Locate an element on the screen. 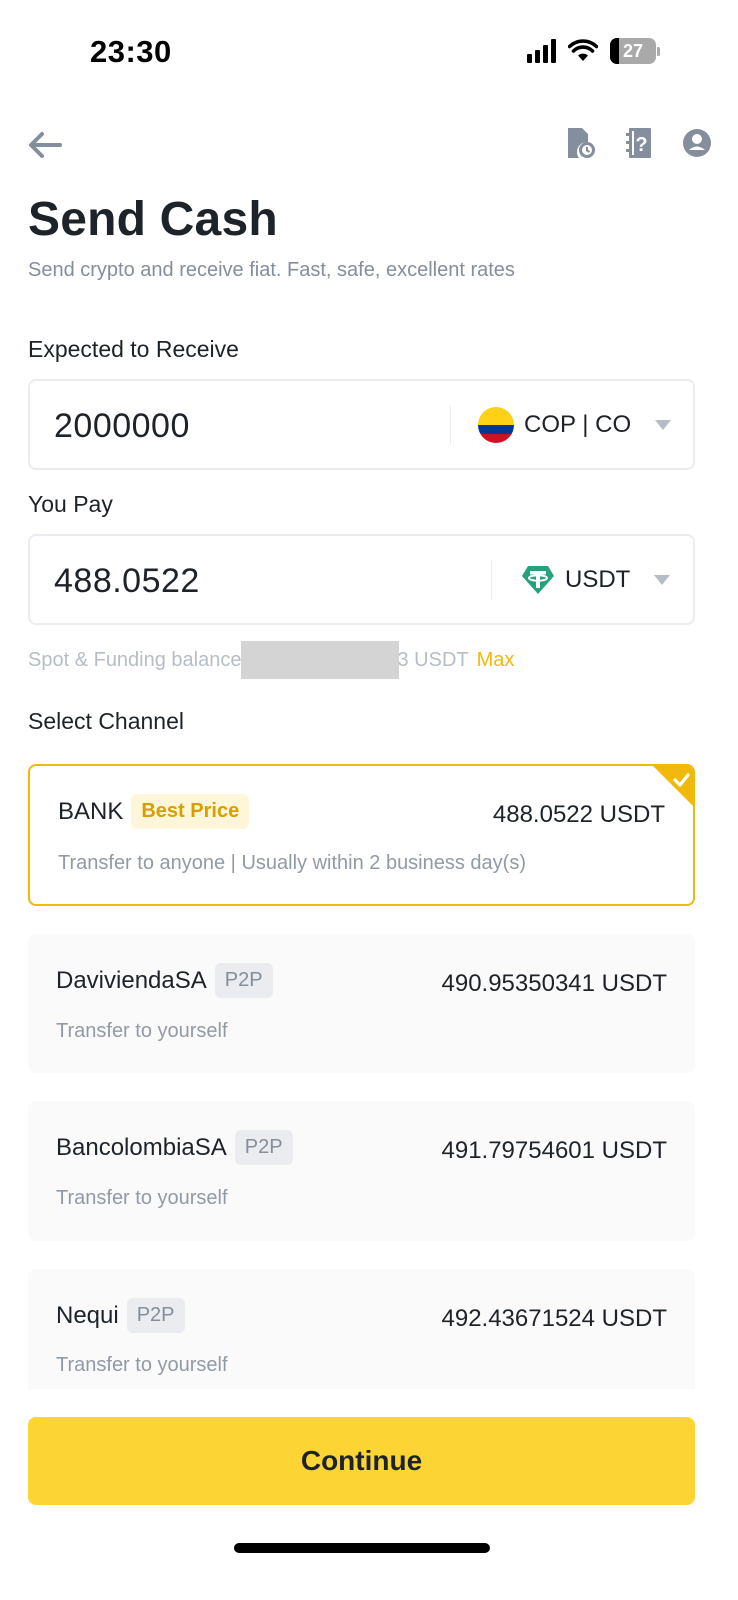  selected-check-icon is located at coordinates (673, 786).